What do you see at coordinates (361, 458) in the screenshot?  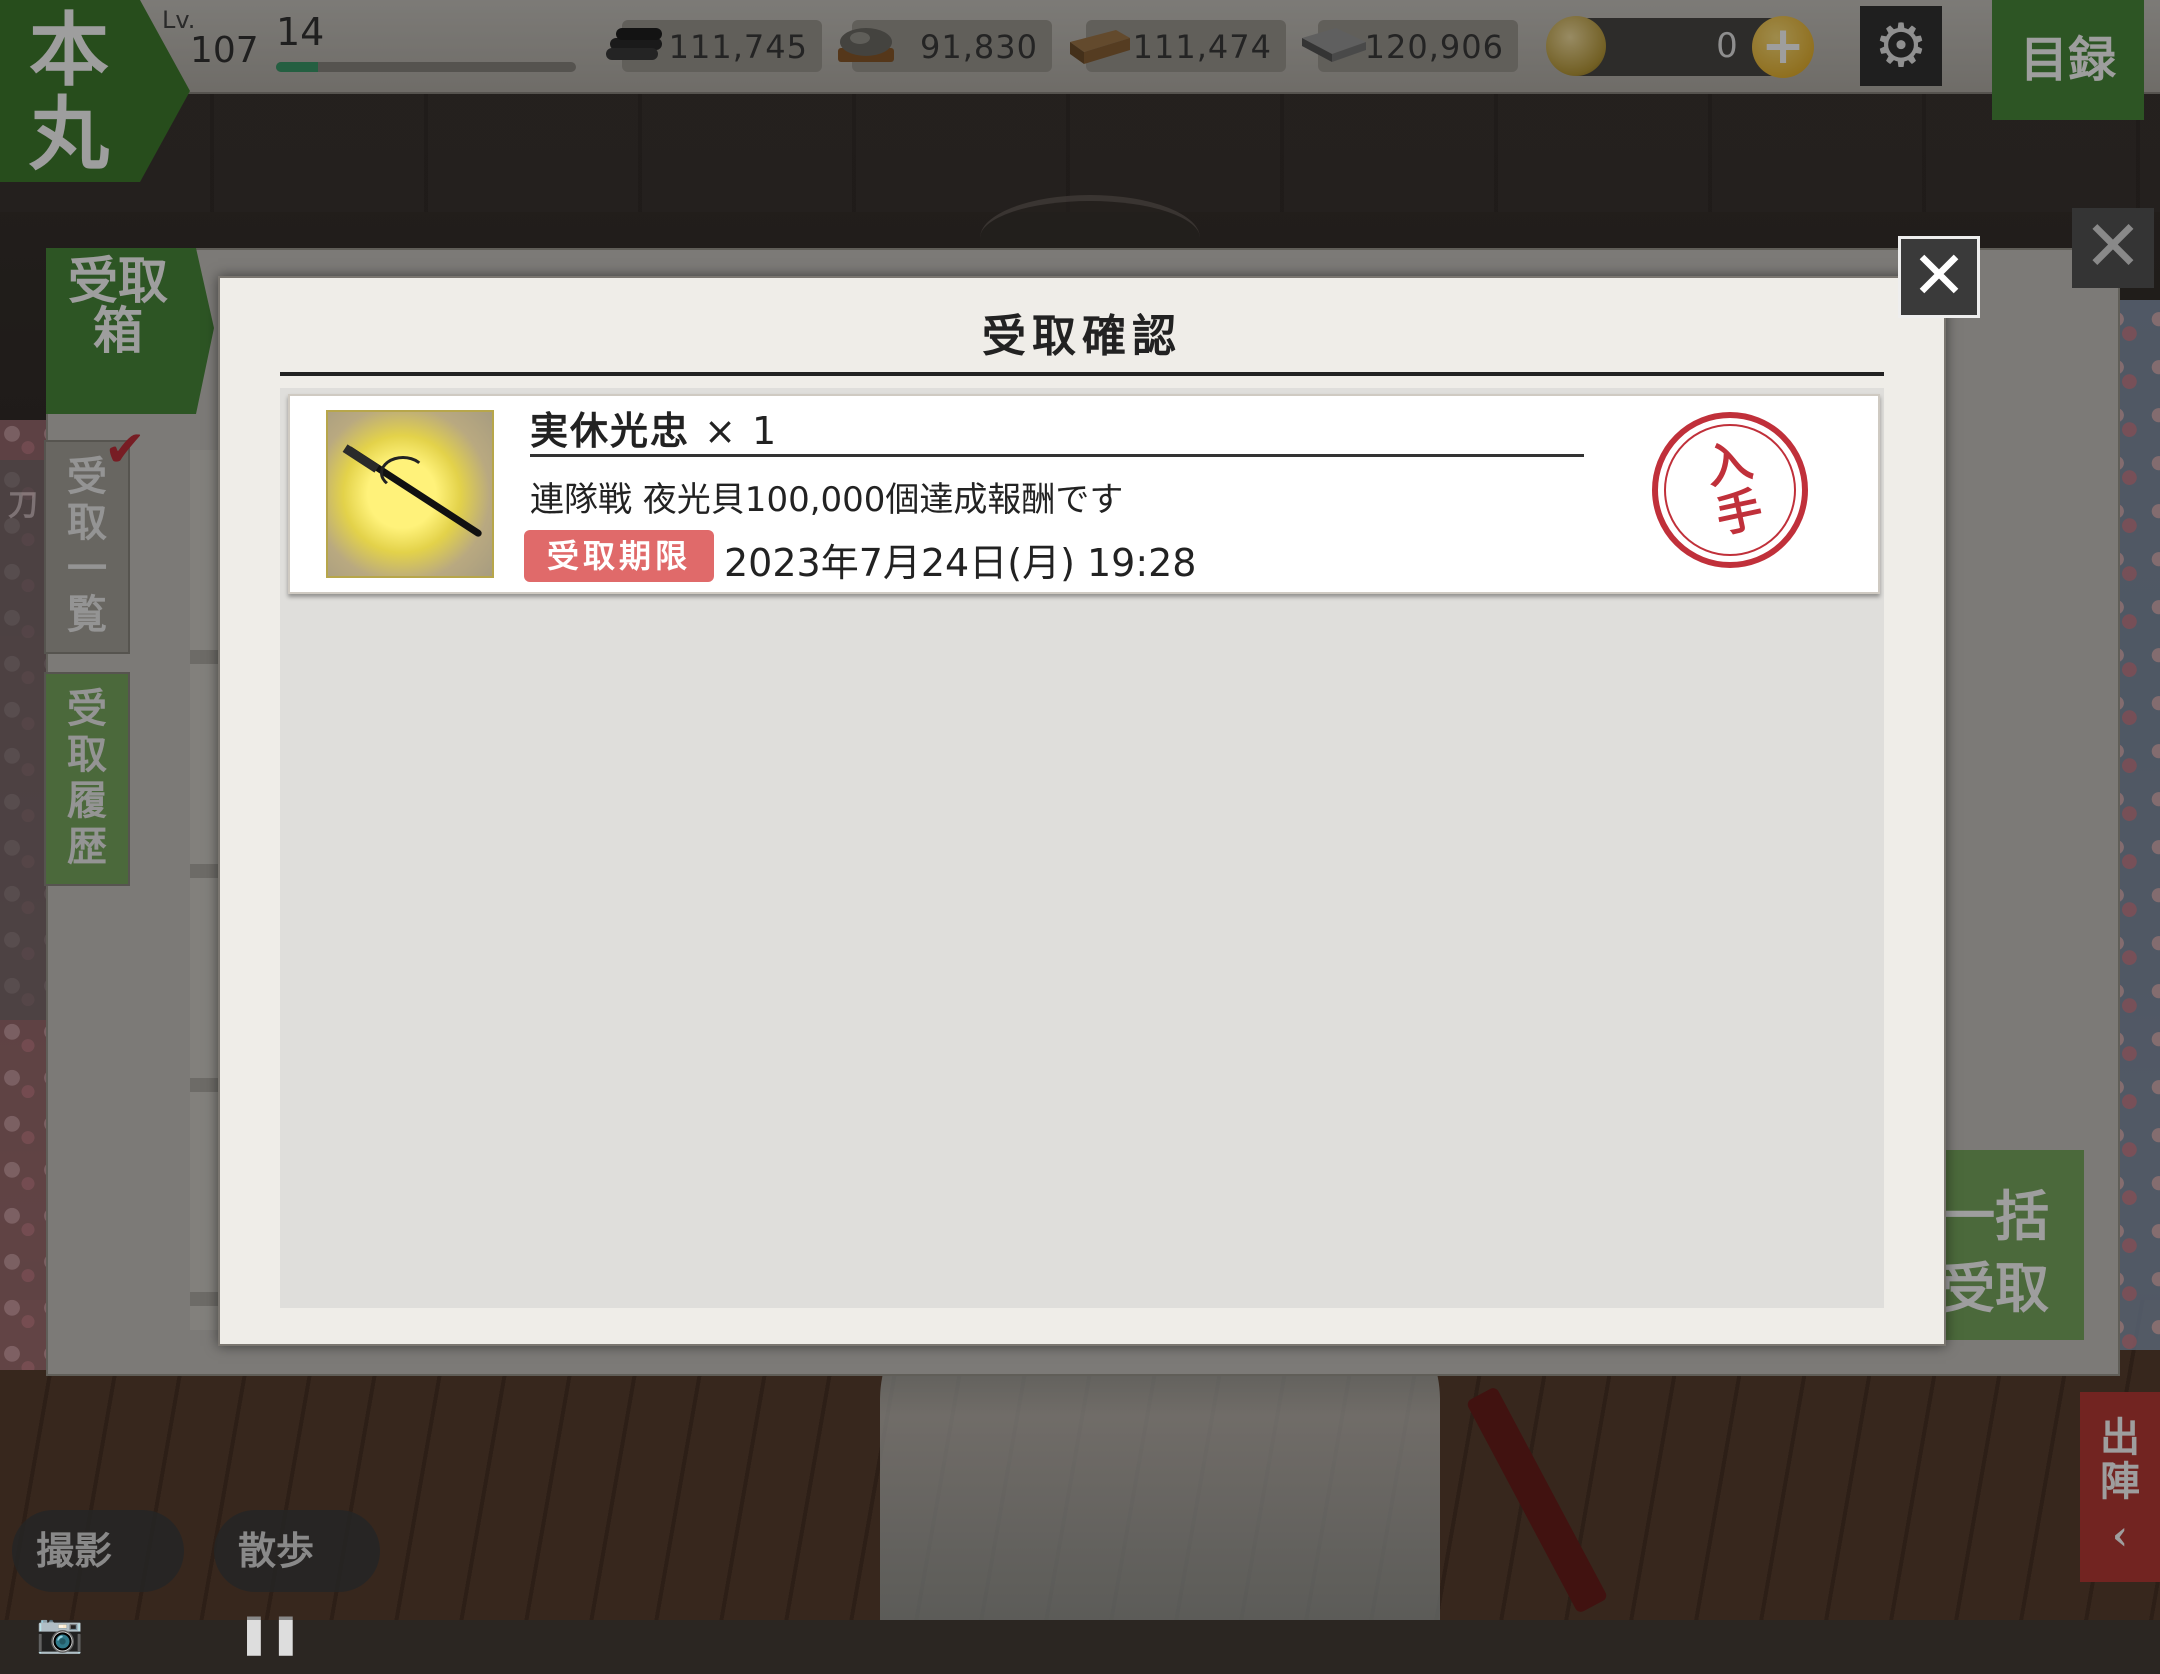 I see `sword-hilt` at bounding box center [361, 458].